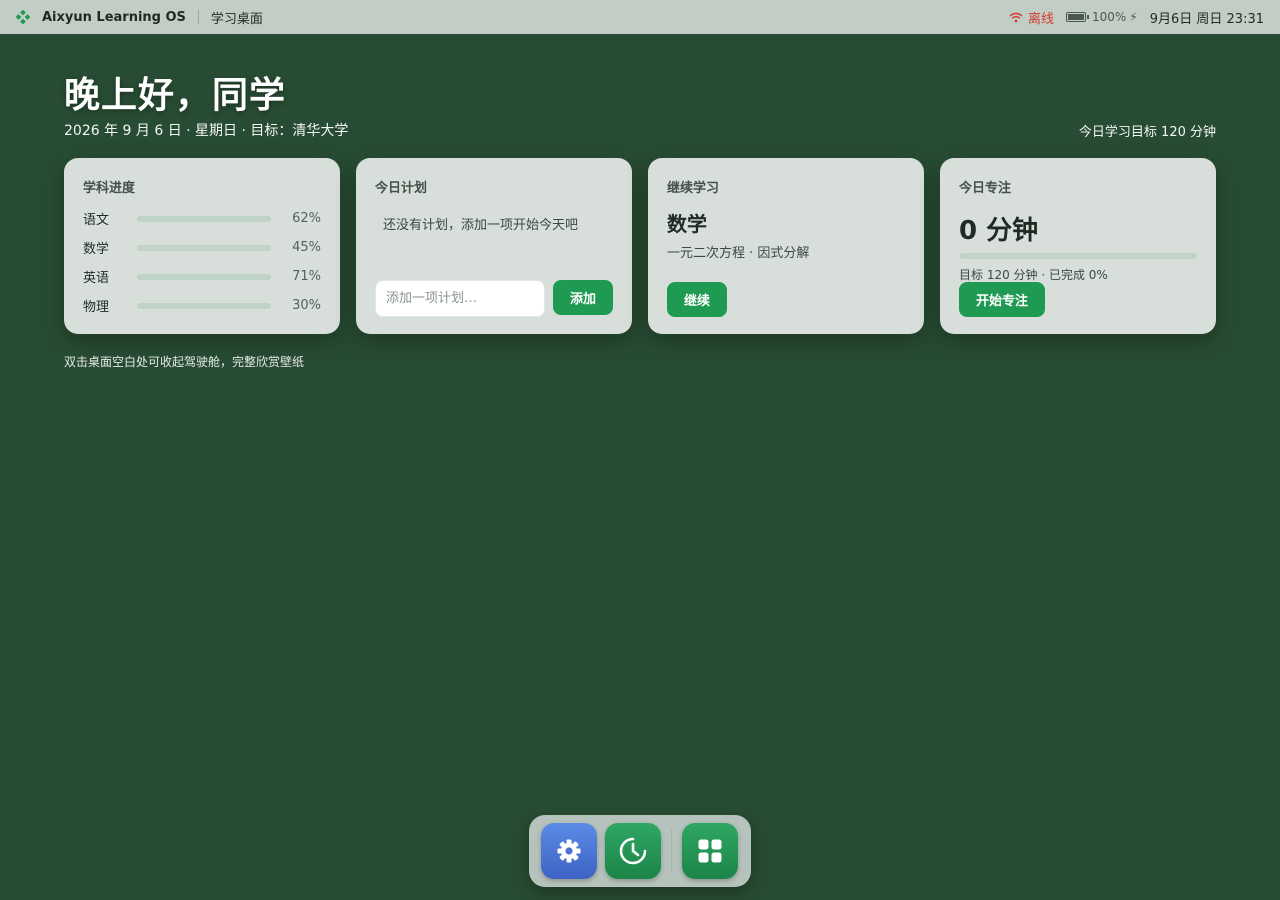 The image size is (1280, 900). What do you see at coordinates (1078, 246) in the screenshot?
I see `today-focus-card: 今日专注 0 分钟 目标 120 分钟 · 已完成 0% 开始专注` at bounding box center [1078, 246].